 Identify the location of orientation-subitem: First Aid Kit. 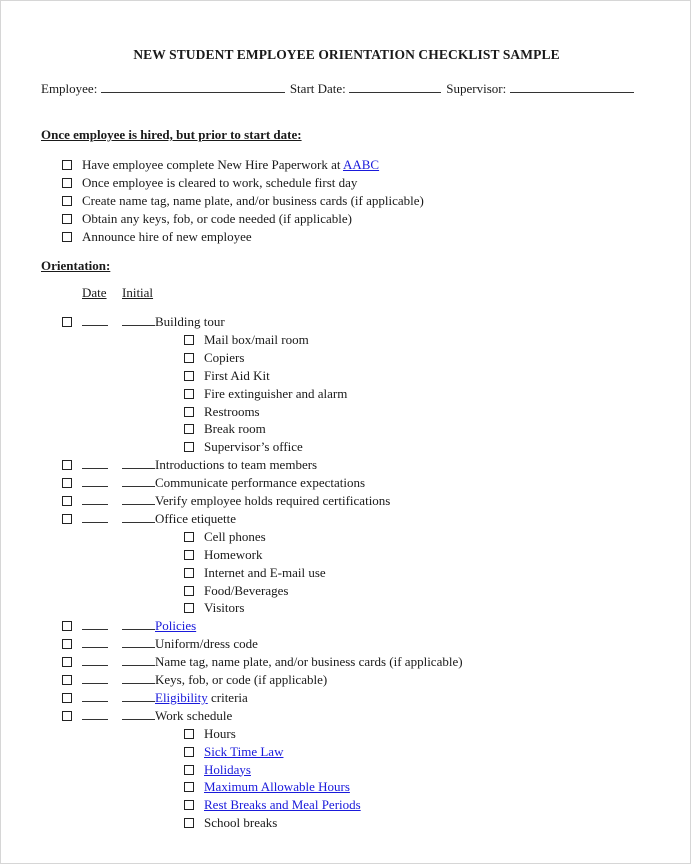
(227, 376).